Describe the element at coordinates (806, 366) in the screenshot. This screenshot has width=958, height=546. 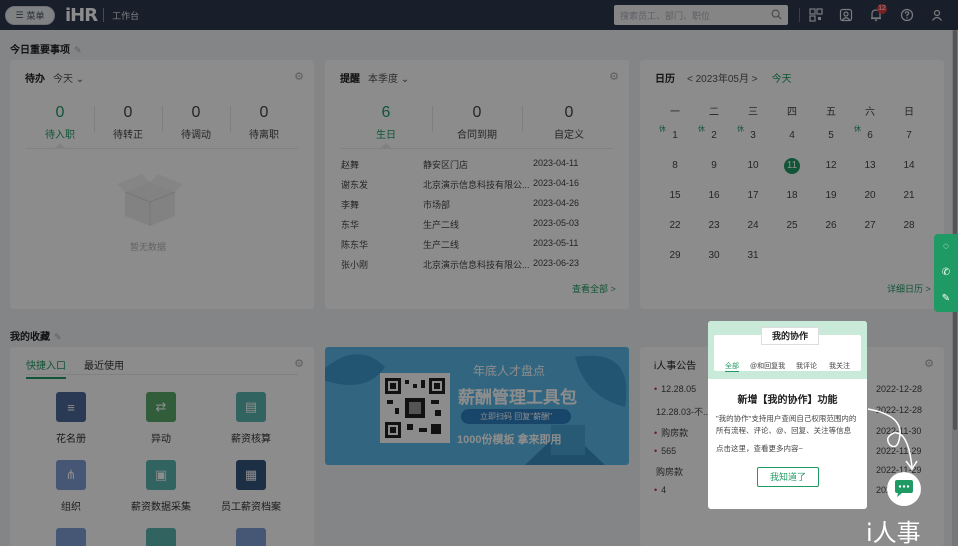
I see `preview-tab: 我评论` at that location.